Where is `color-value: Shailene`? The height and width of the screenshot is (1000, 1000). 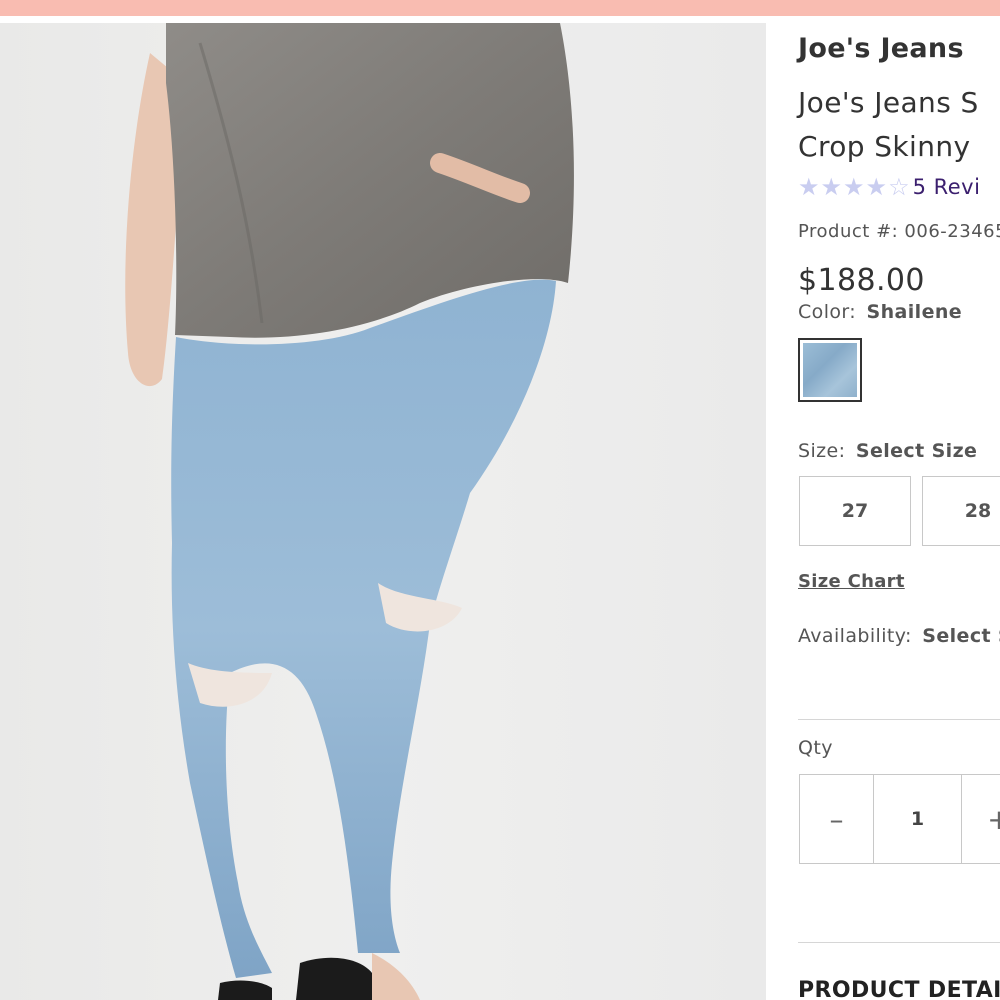 color-value: Shailene is located at coordinates (914, 312).